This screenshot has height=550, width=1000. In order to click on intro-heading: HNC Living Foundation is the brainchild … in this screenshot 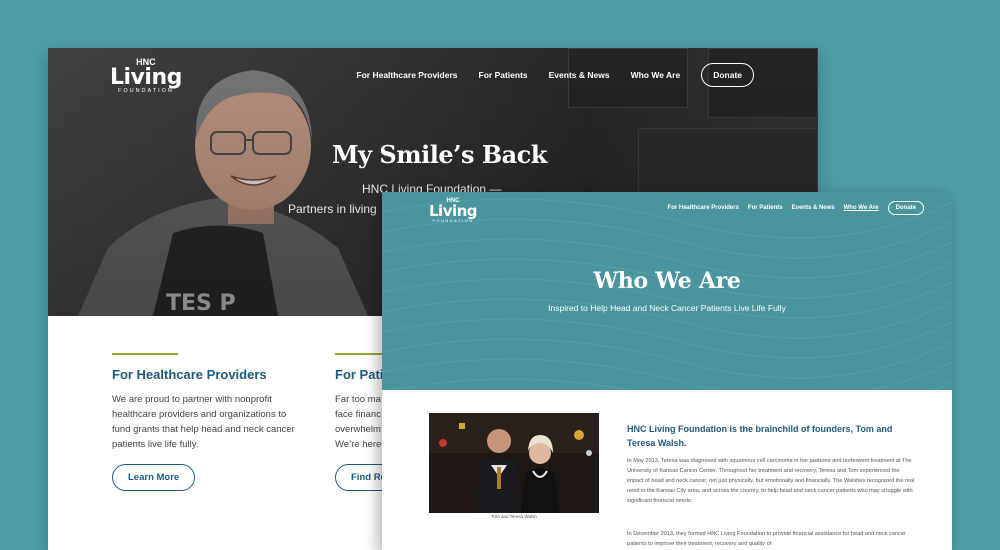, I will do `click(760, 436)`.